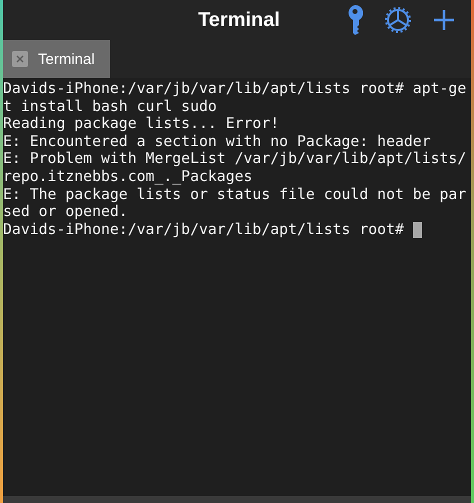 The image size is (474, 503). I want to click on window-title: Terminal, so click(239, 20).